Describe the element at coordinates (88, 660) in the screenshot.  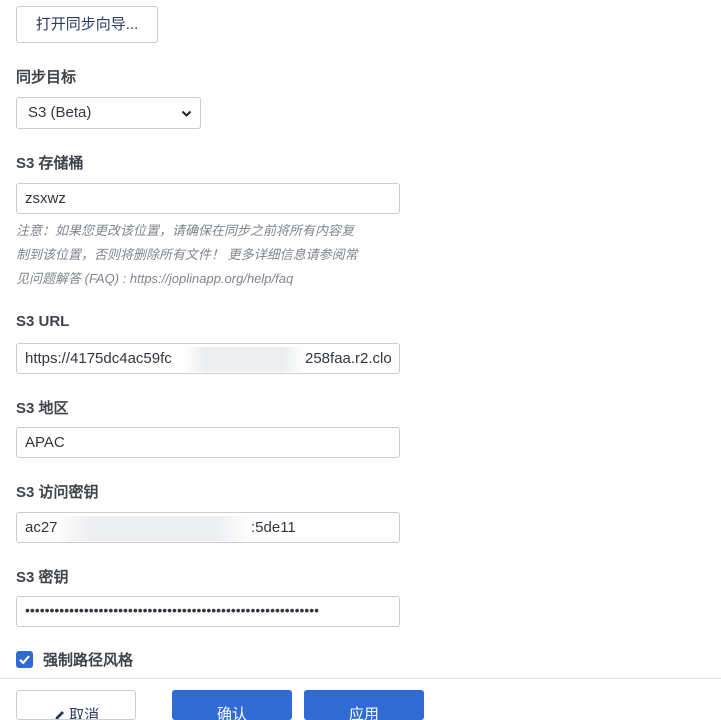
I see `force-path-style-label: 强制路径风格` at that location.